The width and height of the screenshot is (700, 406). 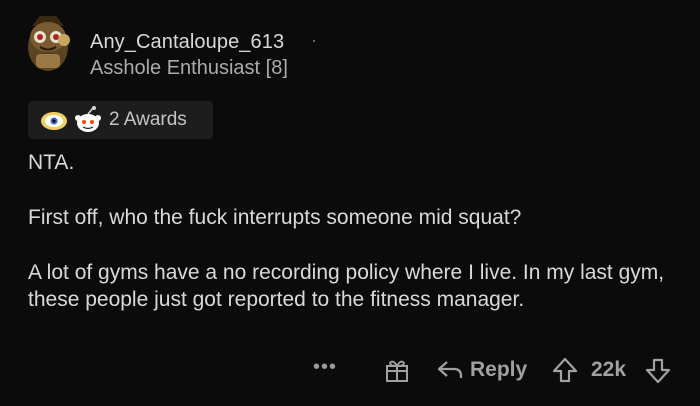 I want to click on comment-paragraph: NTA., so click(x=51, y=162).